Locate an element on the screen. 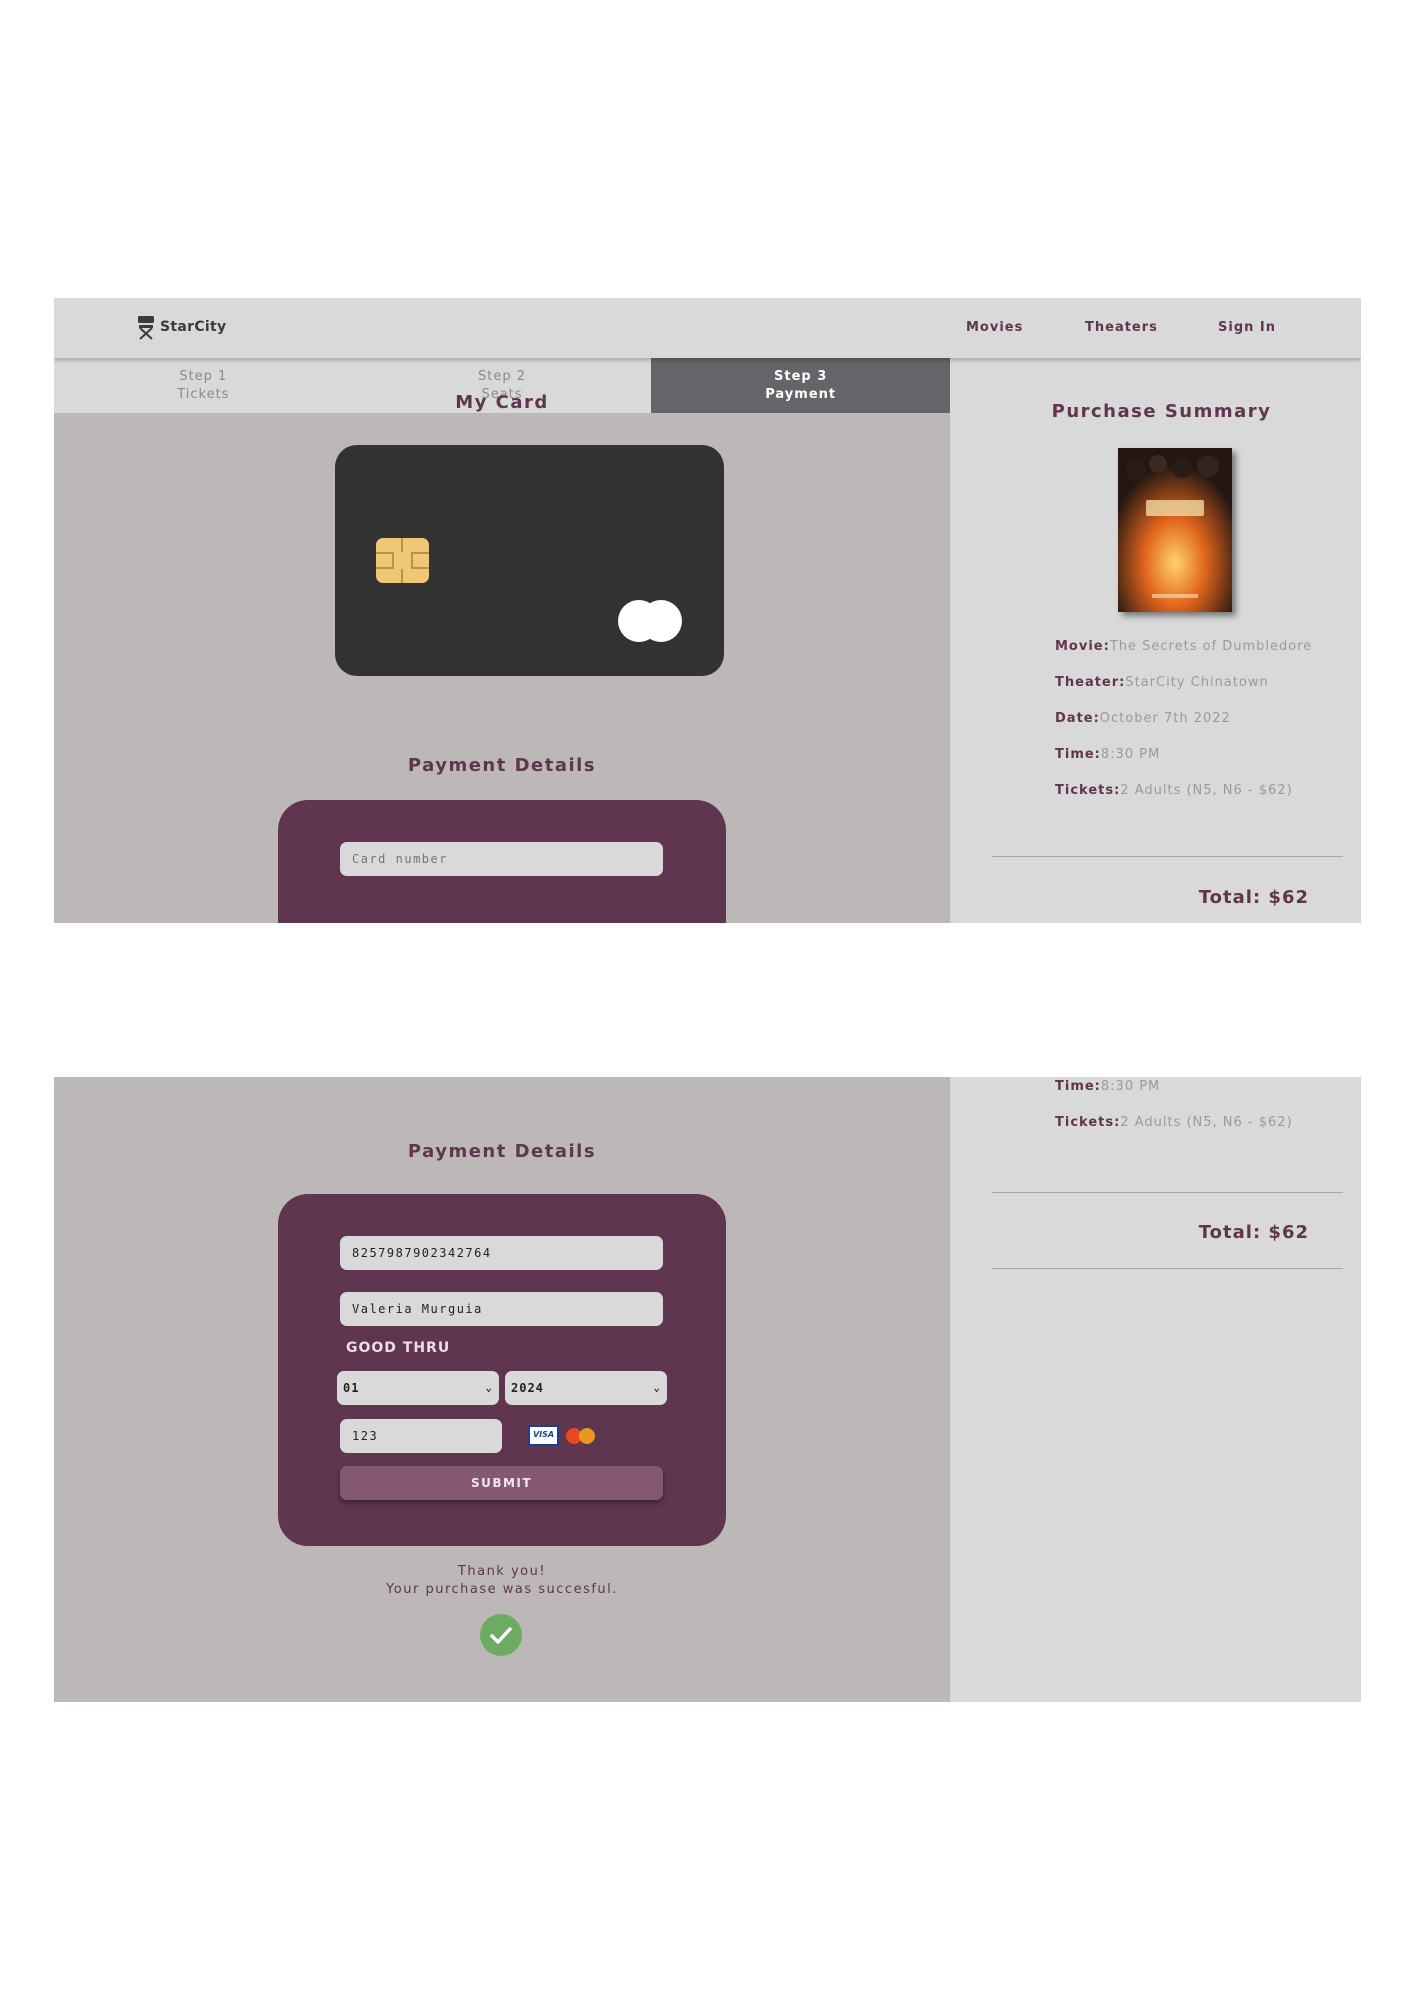 This screenshot has height=2000, width=1414. summary-row-movie: Movie:The Secrets of Dumbledore is located at coordinates (1183, 646).